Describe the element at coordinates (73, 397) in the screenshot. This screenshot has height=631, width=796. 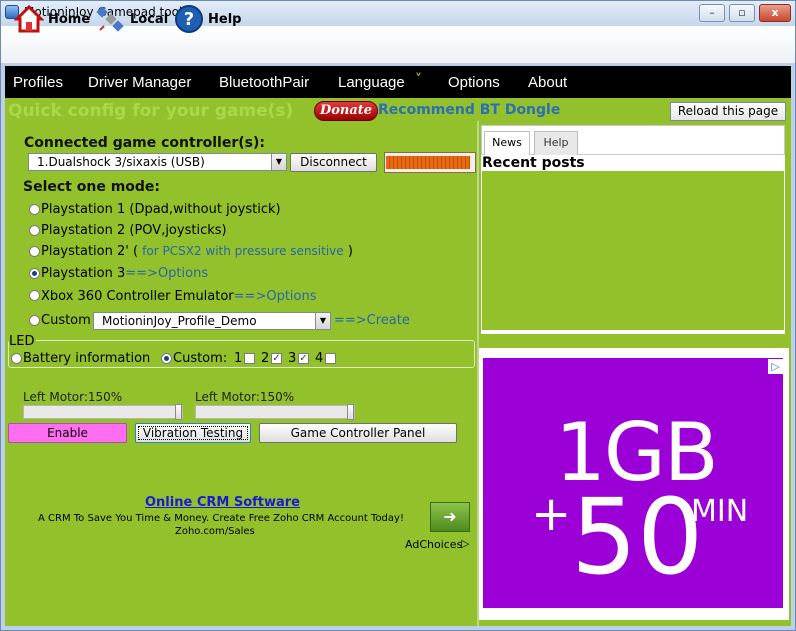
I see `left-motor-label-1: Left Motor:150%` at that location.